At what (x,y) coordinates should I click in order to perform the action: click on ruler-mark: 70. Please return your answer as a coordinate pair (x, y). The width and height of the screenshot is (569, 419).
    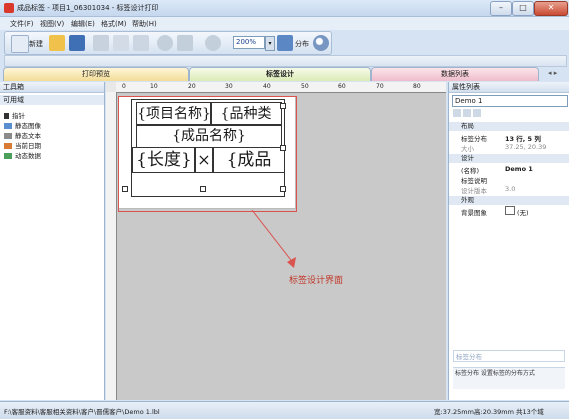
    Looking at the image, I should click on (380, 86).